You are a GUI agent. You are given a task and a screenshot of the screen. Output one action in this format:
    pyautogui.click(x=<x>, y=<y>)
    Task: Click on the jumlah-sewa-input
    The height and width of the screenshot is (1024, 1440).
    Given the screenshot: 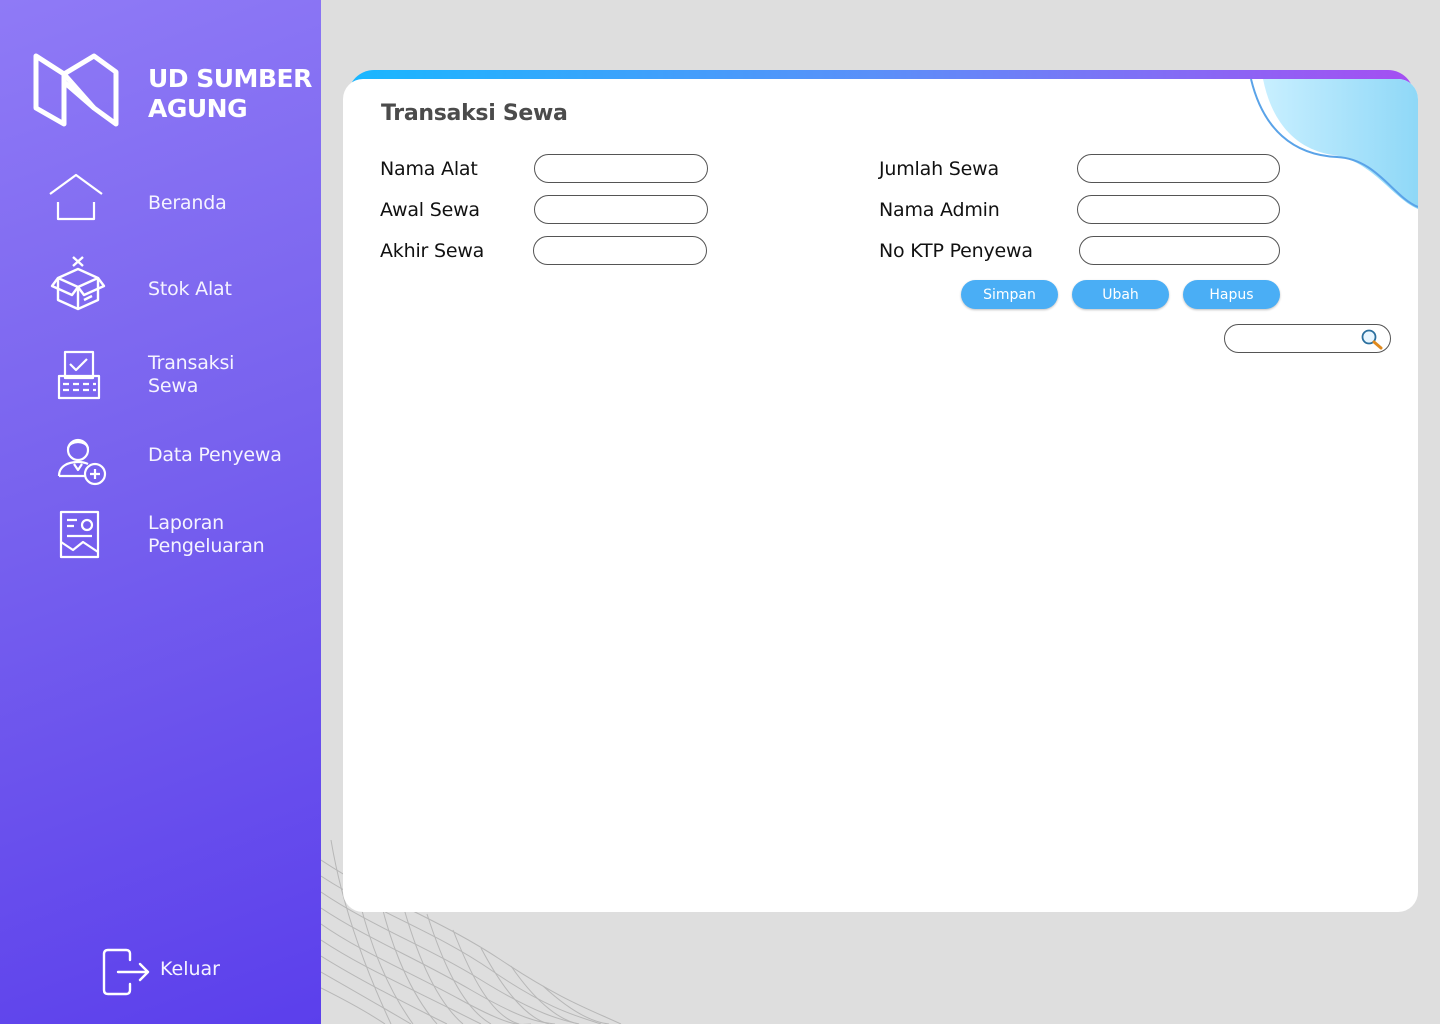 What is the action you would take?
    pyautogui.click(x=1178, y=168)
    